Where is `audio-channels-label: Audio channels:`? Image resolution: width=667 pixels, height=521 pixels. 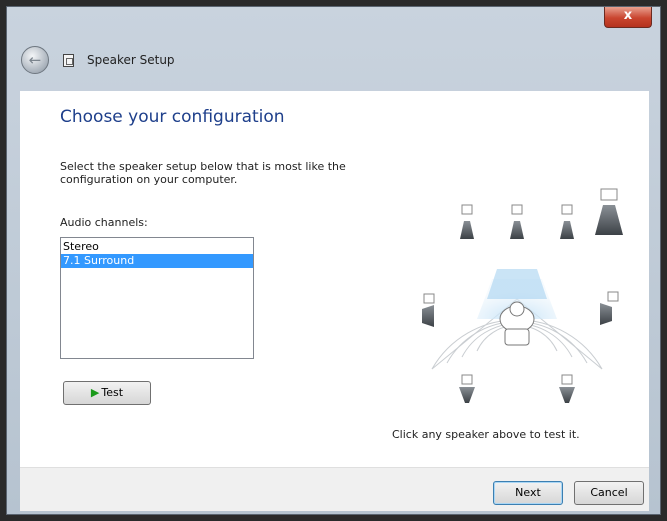
audio-channels-label: Audio channels: is located at coordinates (104, 222).